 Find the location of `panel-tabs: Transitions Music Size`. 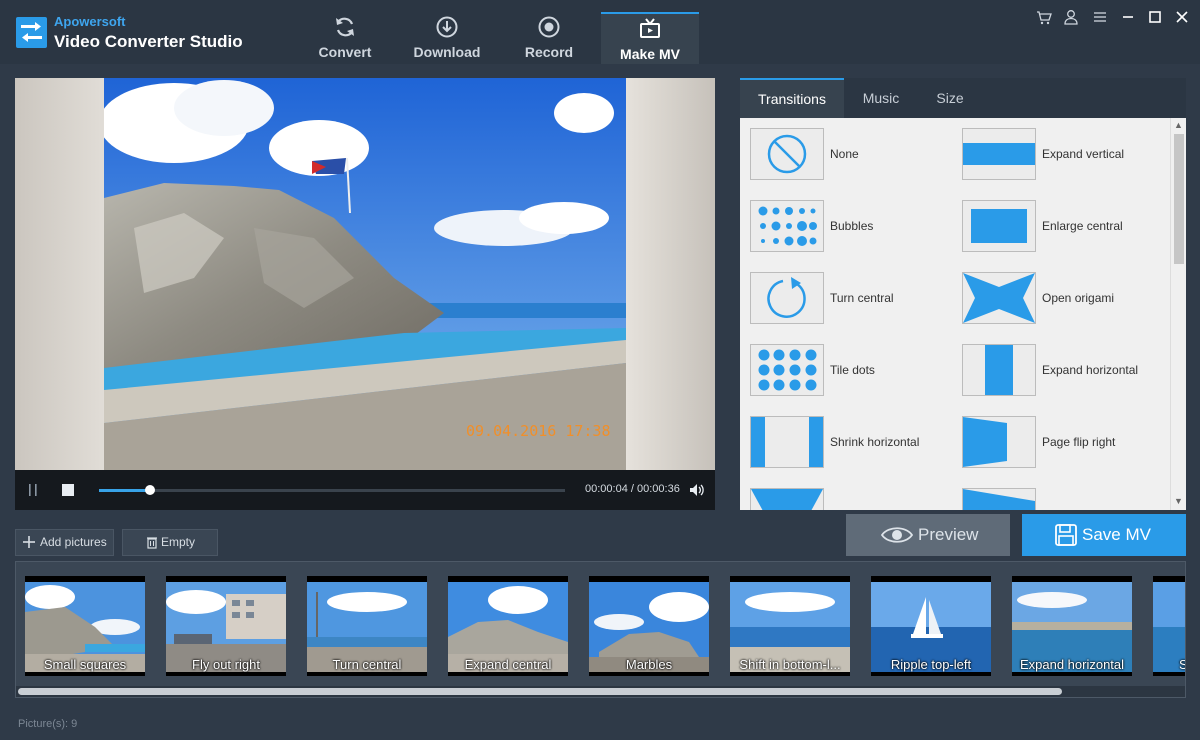

panel-tabs: Transitions Music Size is located at coordinates (963, 98).